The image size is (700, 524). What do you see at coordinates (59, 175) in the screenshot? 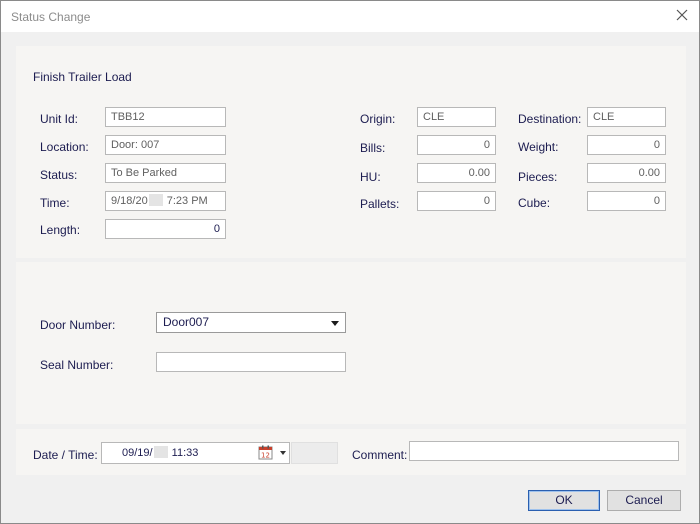
I see `status-label: Status:` at bounding box center [59, 175].